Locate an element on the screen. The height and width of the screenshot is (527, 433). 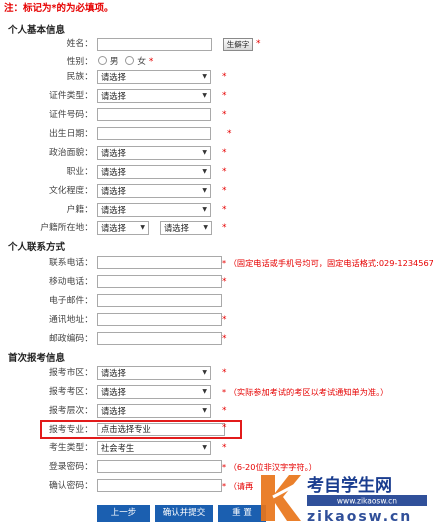
watermark-url: www.zikaosw.cn is located at coordinates (367, 501).